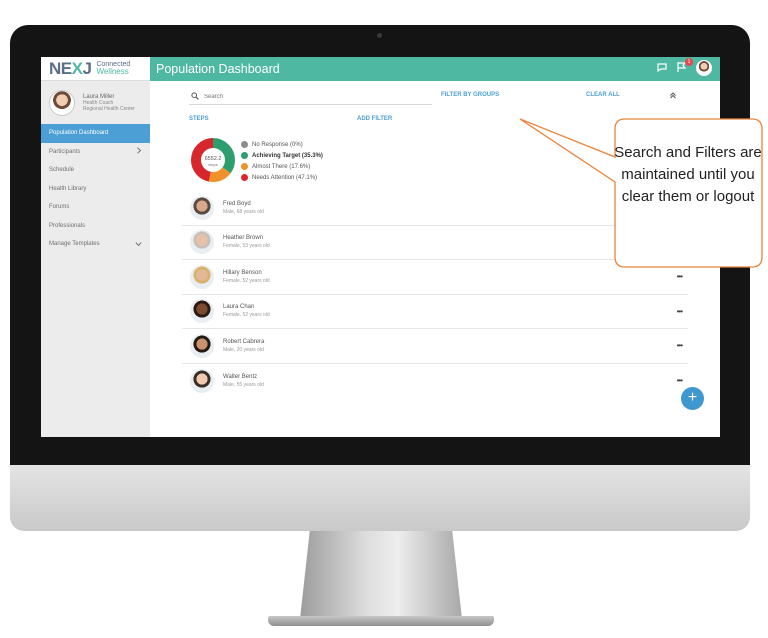 The height and width of the screenshot is (638, 768). What do you see at coordinates (381, 621) in the screenshot?
I see `monitor-stand-base` at bounding box center [381, 621].